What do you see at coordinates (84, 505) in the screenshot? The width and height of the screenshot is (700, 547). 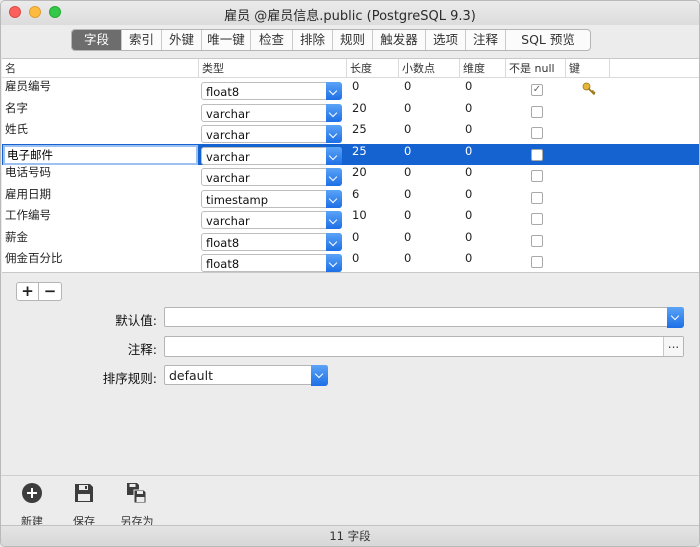 I see `save-button: 保存` at bounding box center [84, 505].